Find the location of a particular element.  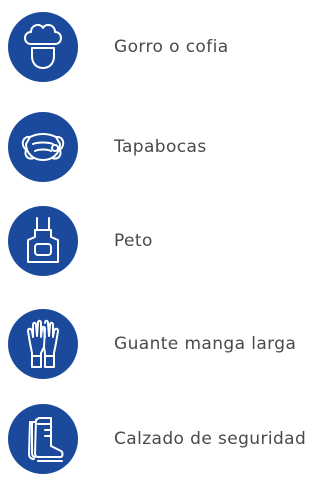

list-item: Guante manga larga is located at coordinates (171, 344).